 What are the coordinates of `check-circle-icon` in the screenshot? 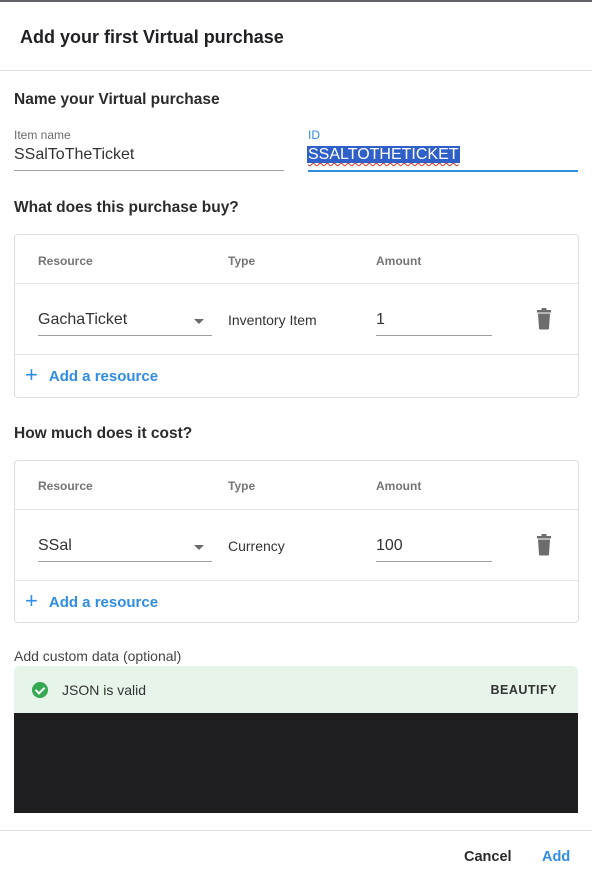 It's located at (40, 690).